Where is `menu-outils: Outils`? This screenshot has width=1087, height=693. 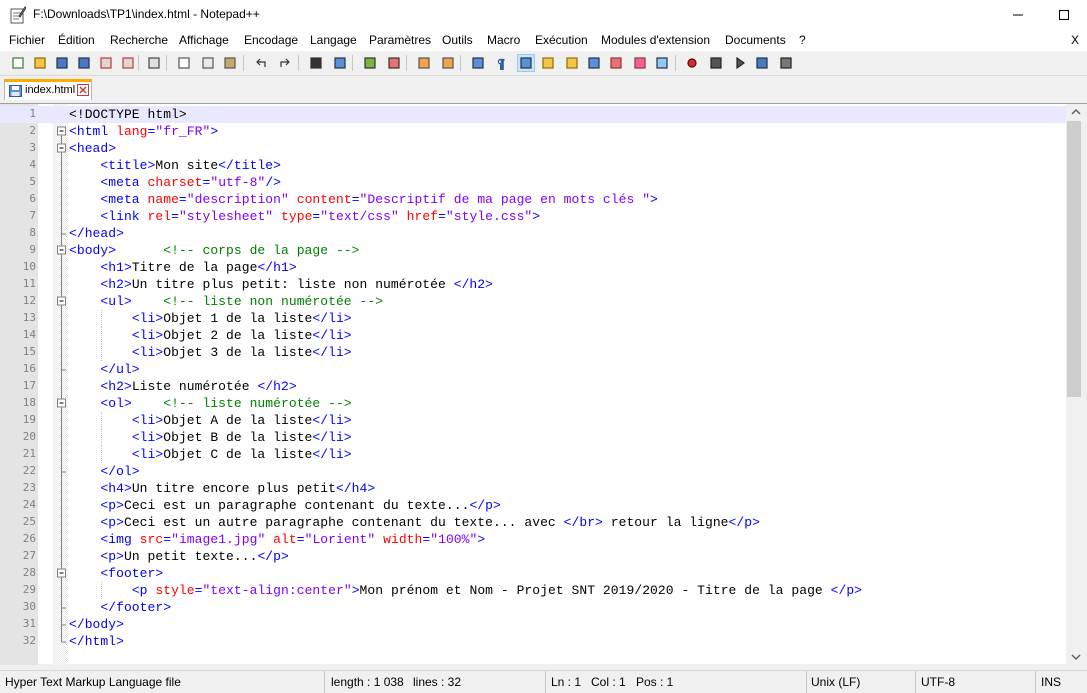
menu-outils: Outils is located at coordinates (457, 40).